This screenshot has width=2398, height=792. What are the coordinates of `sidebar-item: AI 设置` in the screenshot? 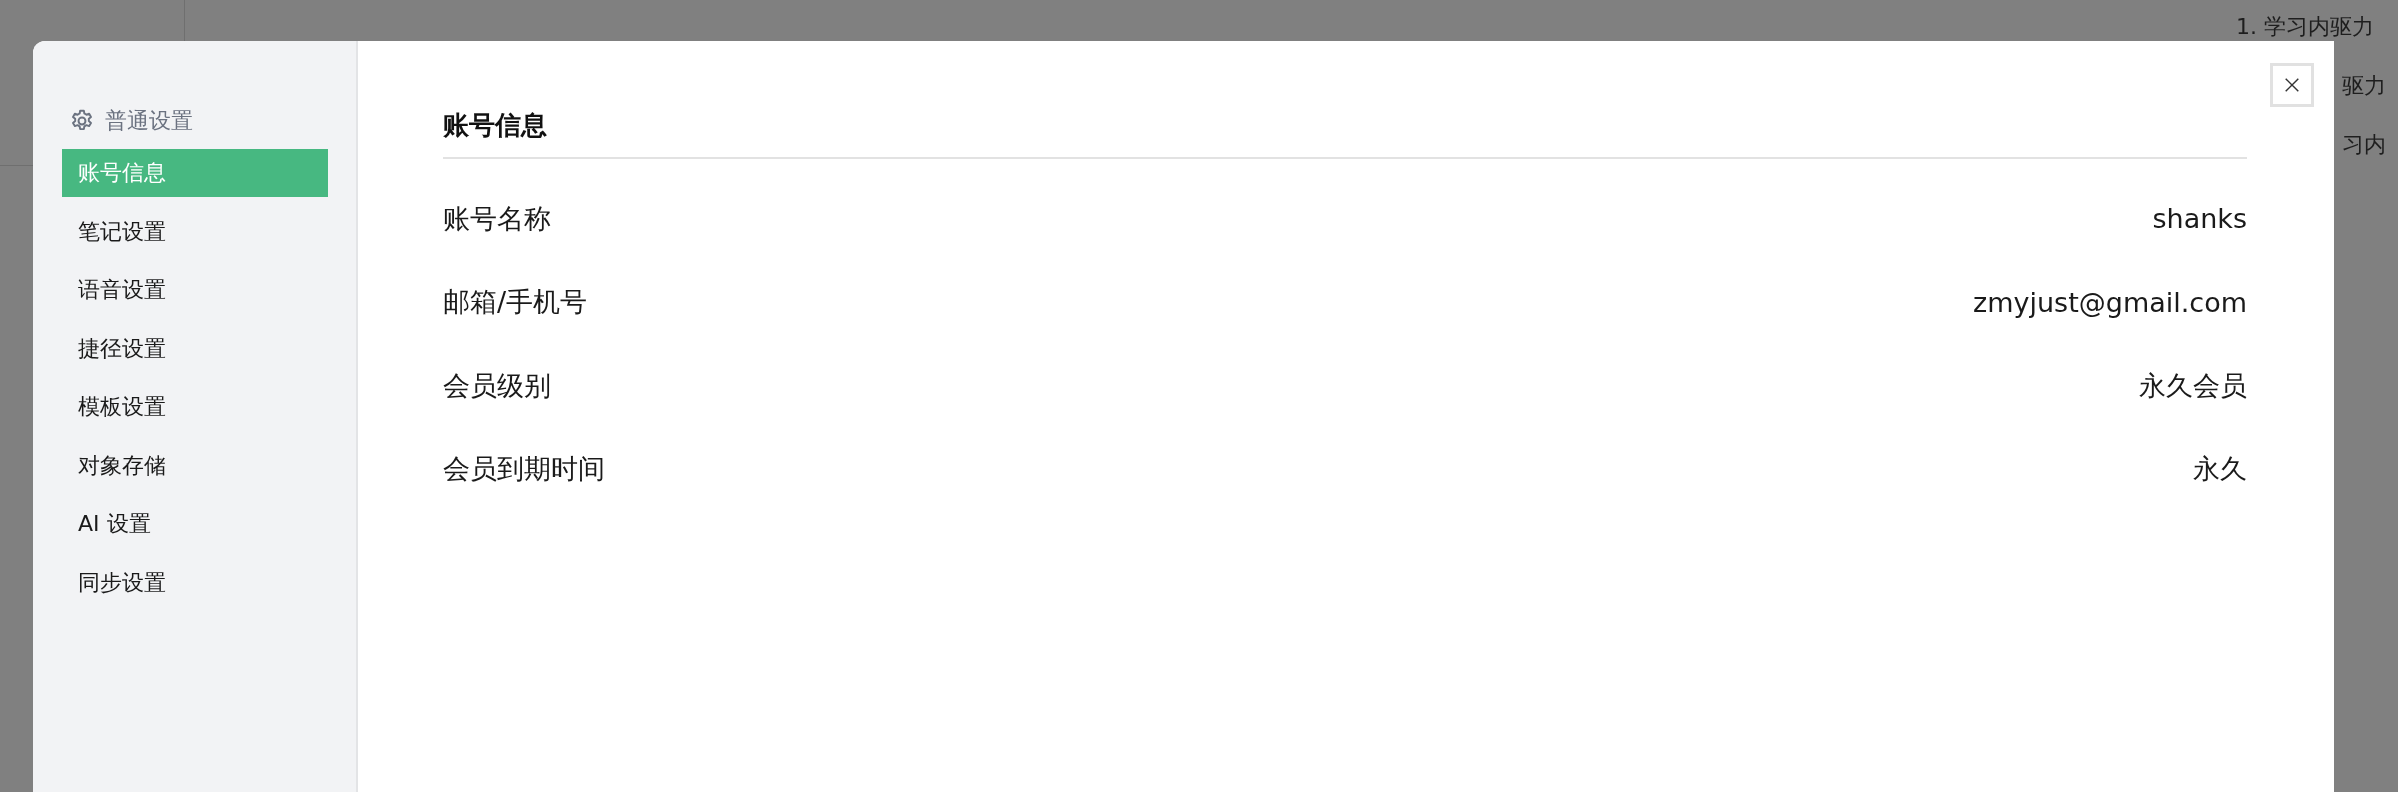 It's located at (195, 524).